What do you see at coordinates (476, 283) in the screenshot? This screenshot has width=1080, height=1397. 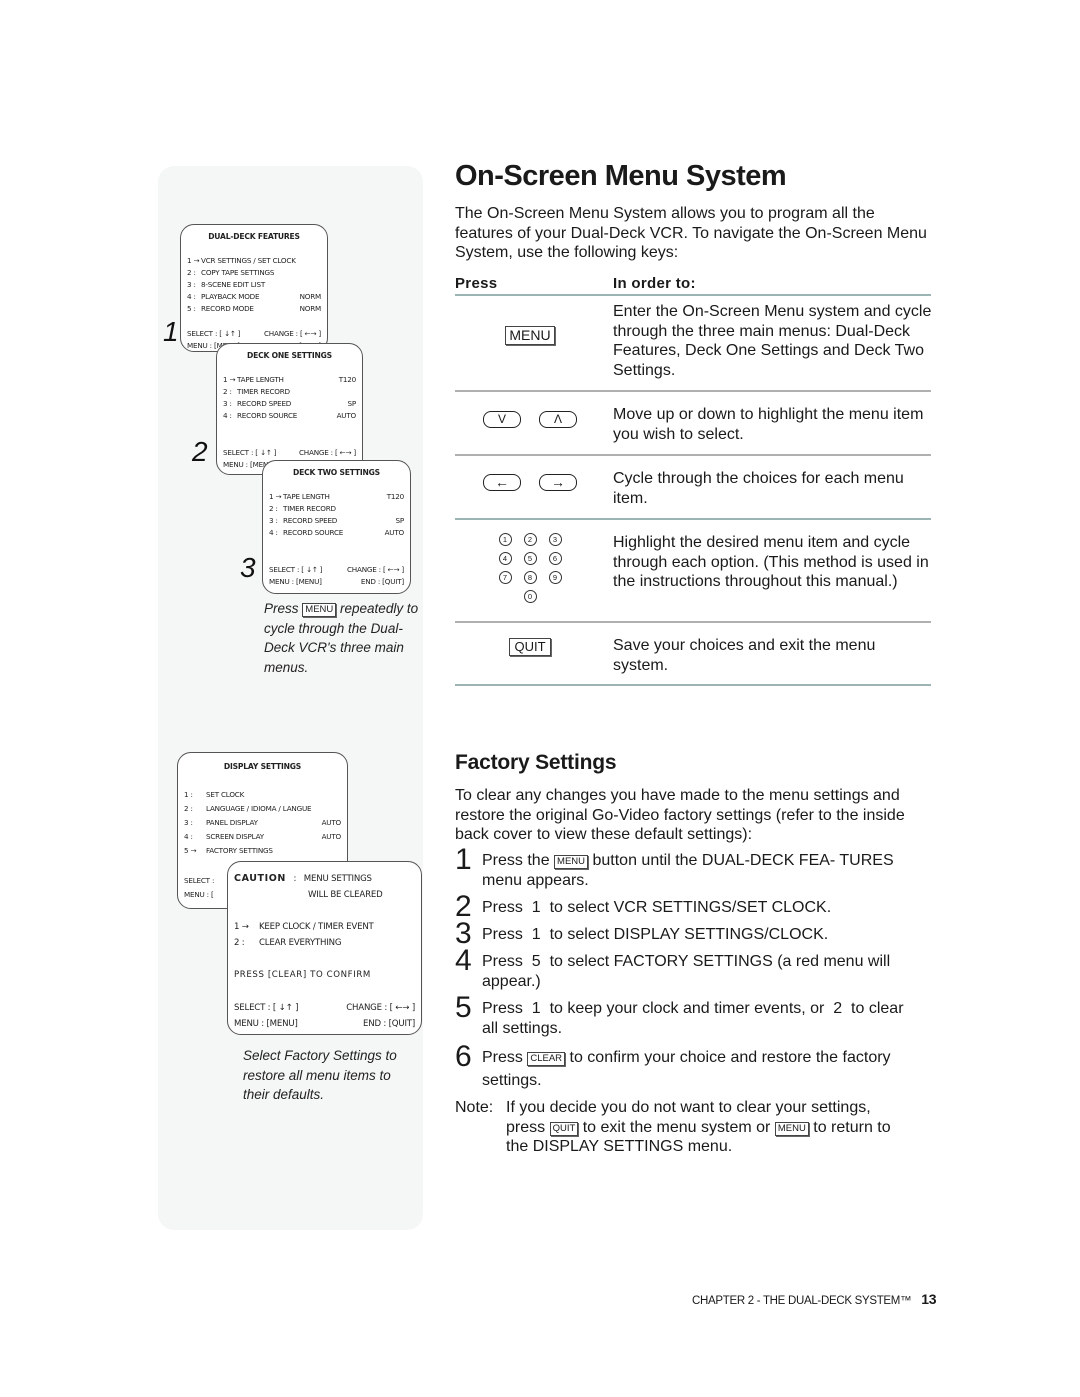 I see `column-header-press: Press` at bounding box center [476, 283].